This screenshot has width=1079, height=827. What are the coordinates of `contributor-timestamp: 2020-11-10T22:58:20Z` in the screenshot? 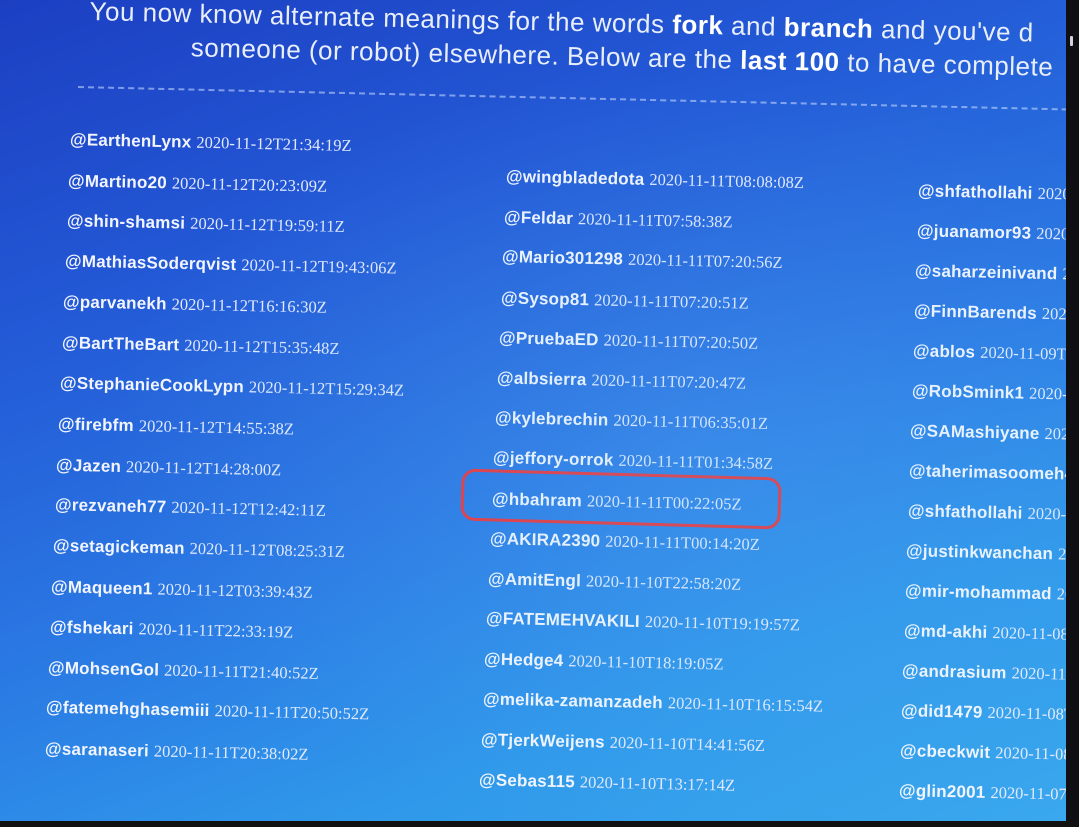 It's located at (663, 582).